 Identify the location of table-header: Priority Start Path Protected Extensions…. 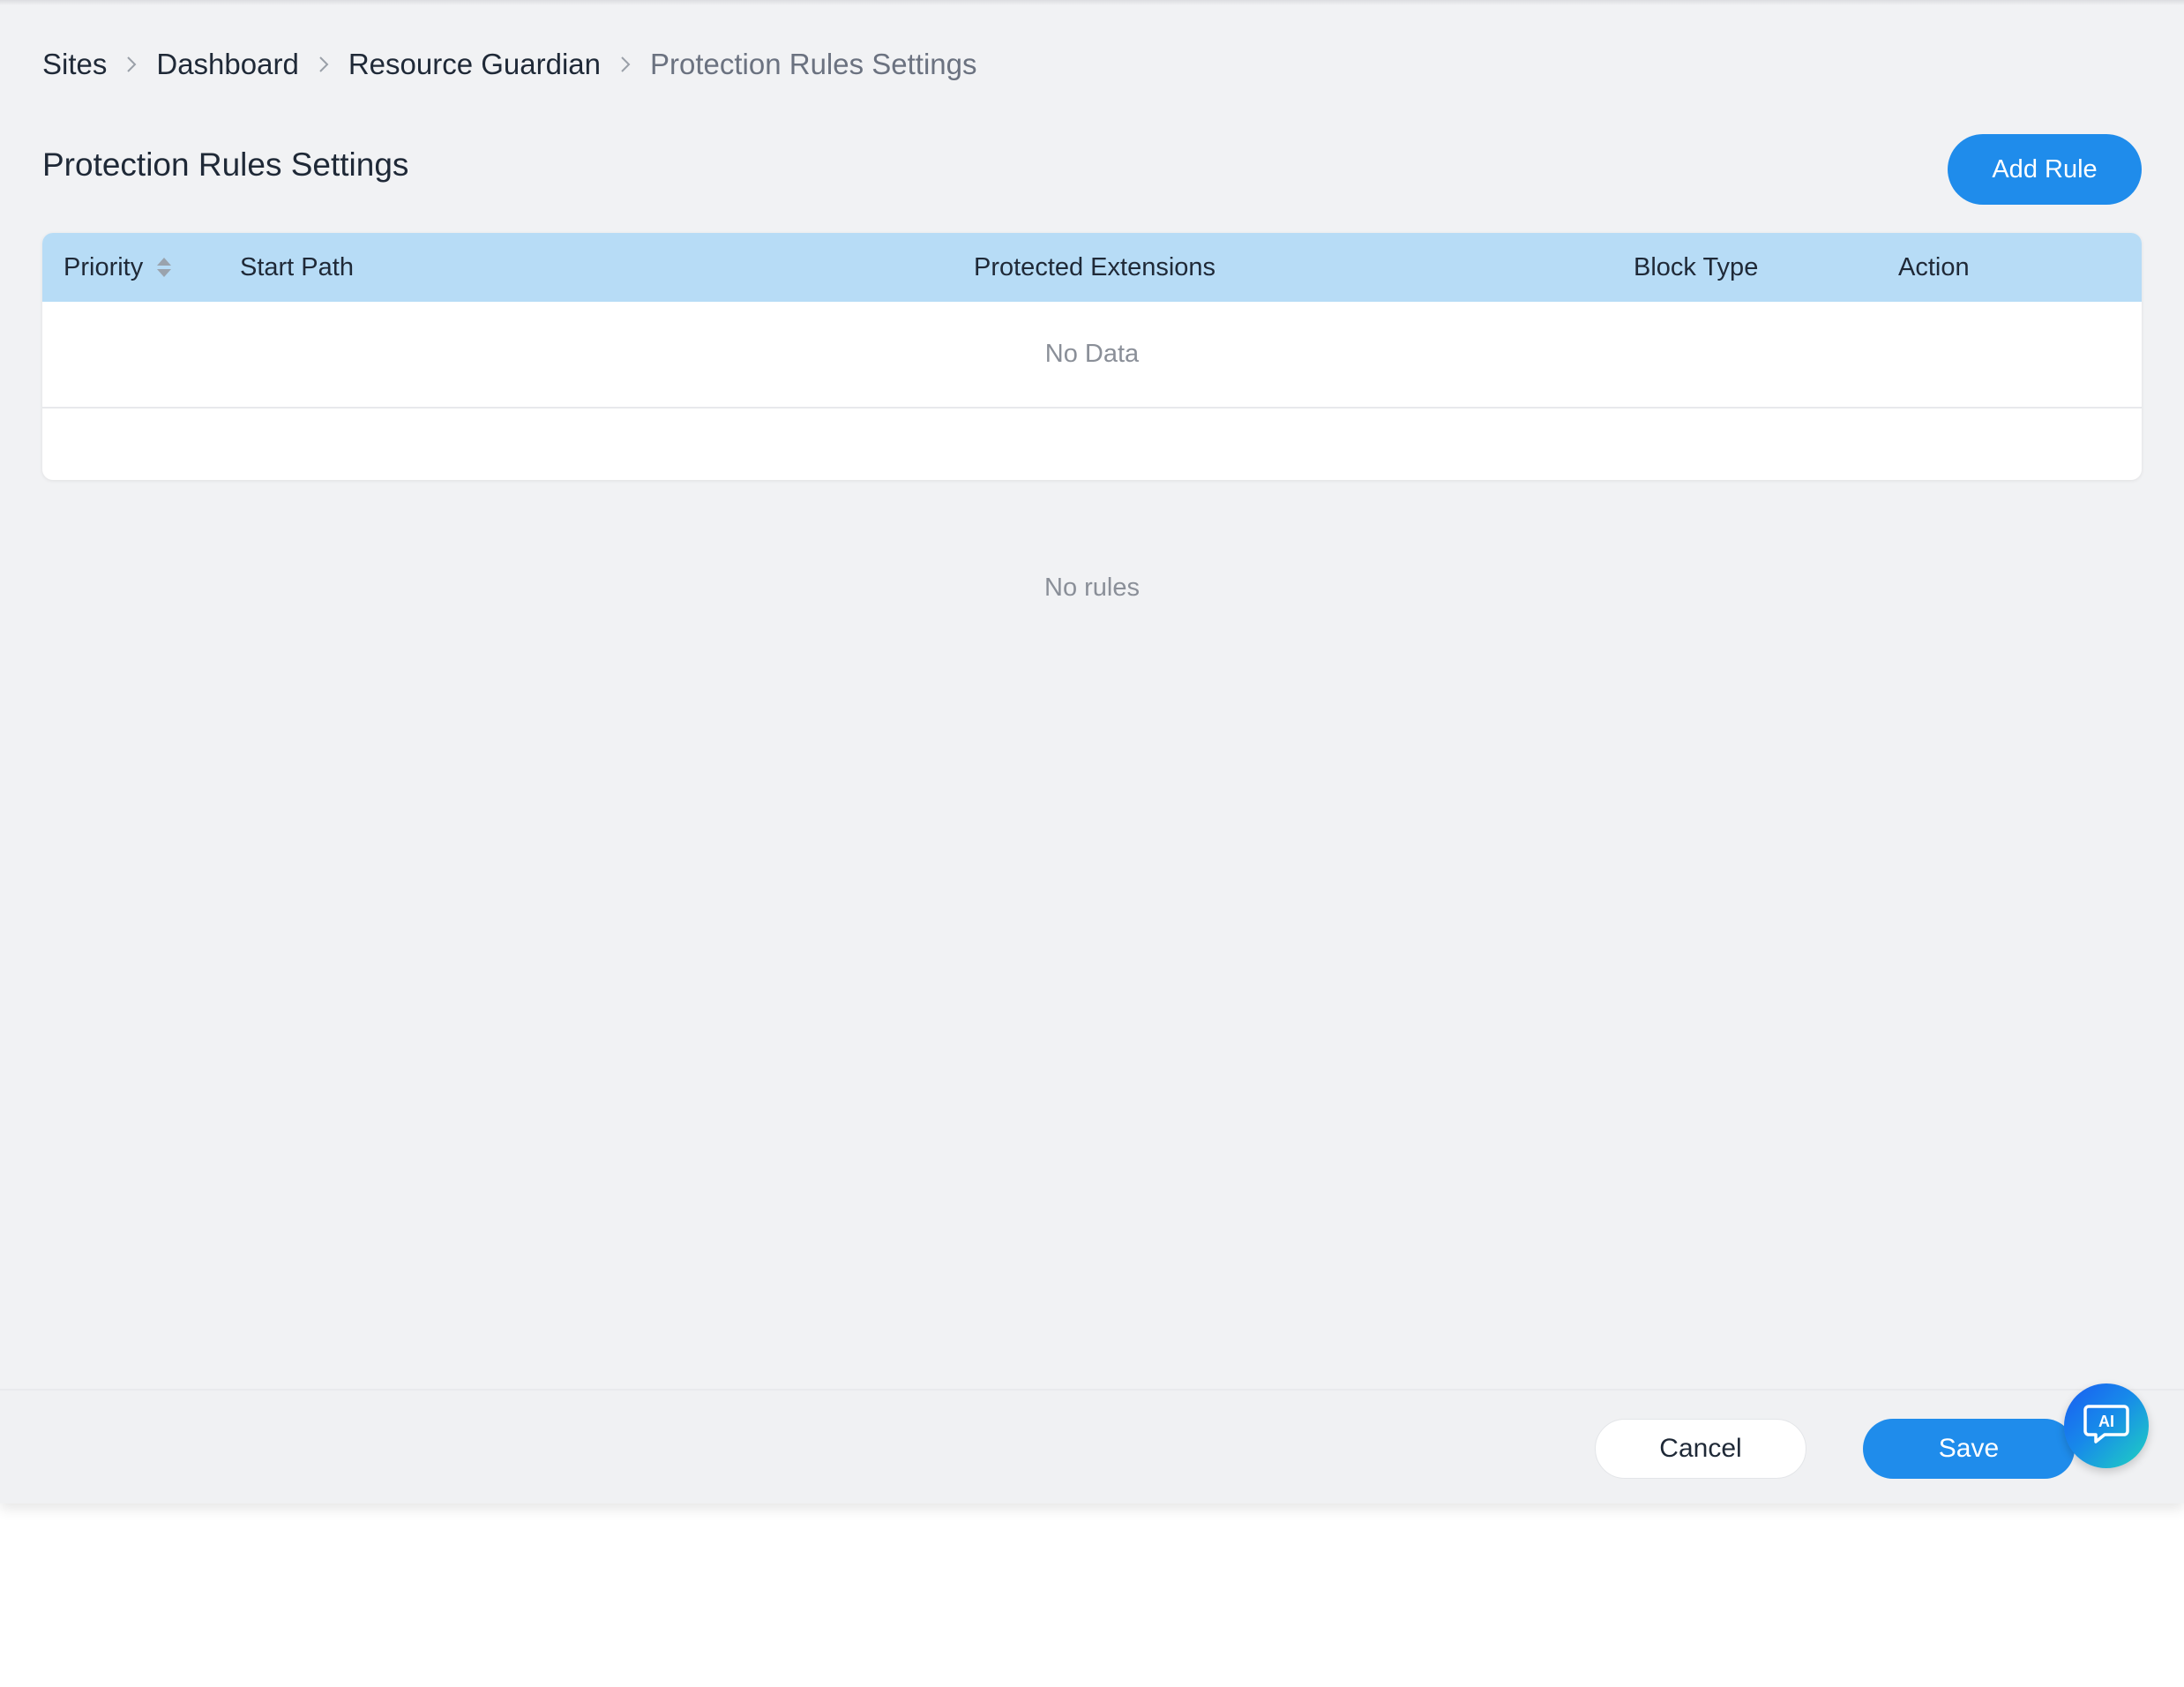
(1092, 267).